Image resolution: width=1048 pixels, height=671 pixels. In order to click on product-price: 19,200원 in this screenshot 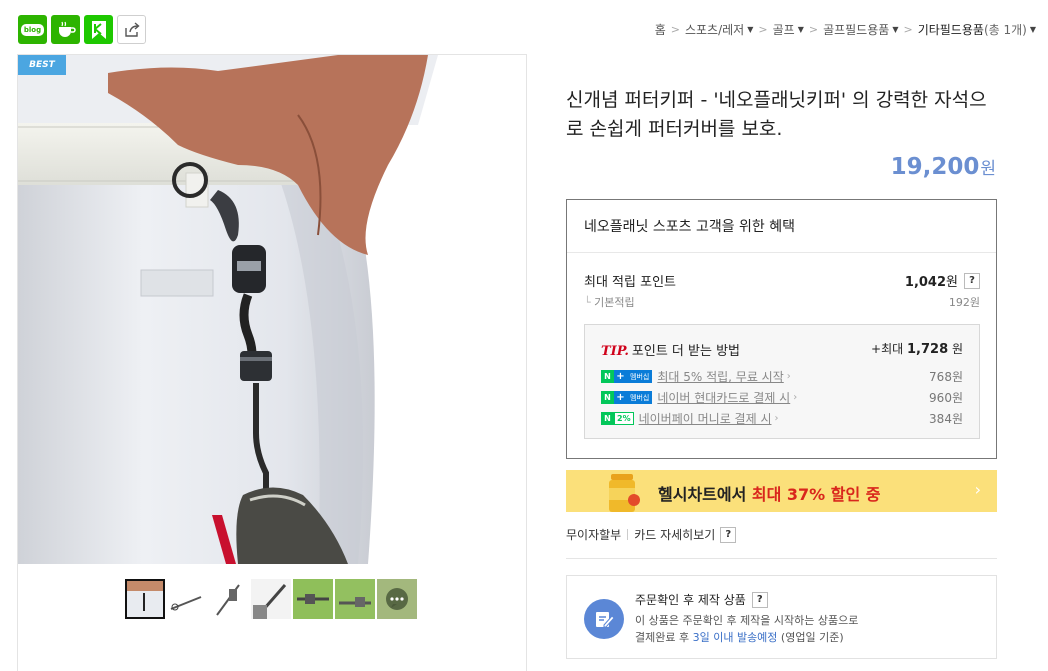, I will do `click(943, 167)`.